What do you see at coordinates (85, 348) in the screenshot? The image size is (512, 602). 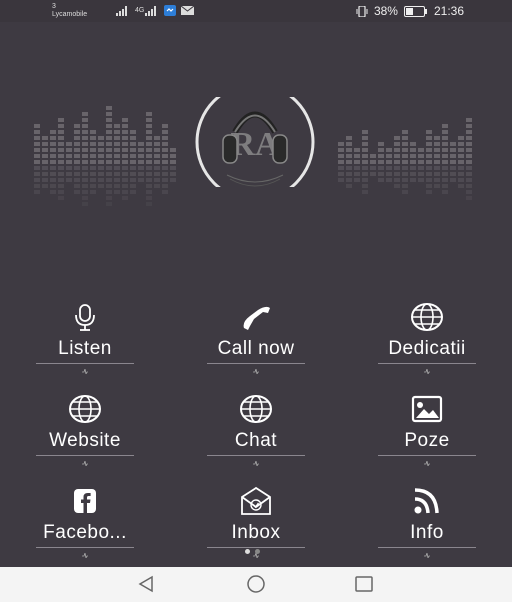 I see `menu-item-label: Listen` at bounding box center [85, 348].